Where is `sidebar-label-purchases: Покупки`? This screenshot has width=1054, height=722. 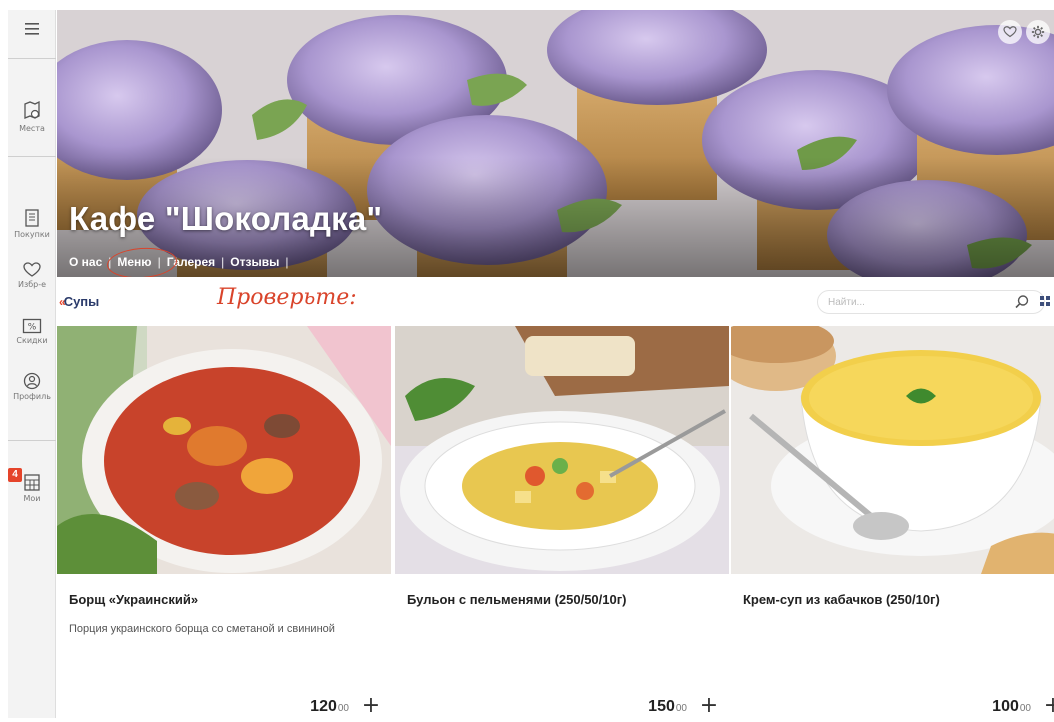 sidebar-label-purchases: Покупки is located at coordinates (32, 234).